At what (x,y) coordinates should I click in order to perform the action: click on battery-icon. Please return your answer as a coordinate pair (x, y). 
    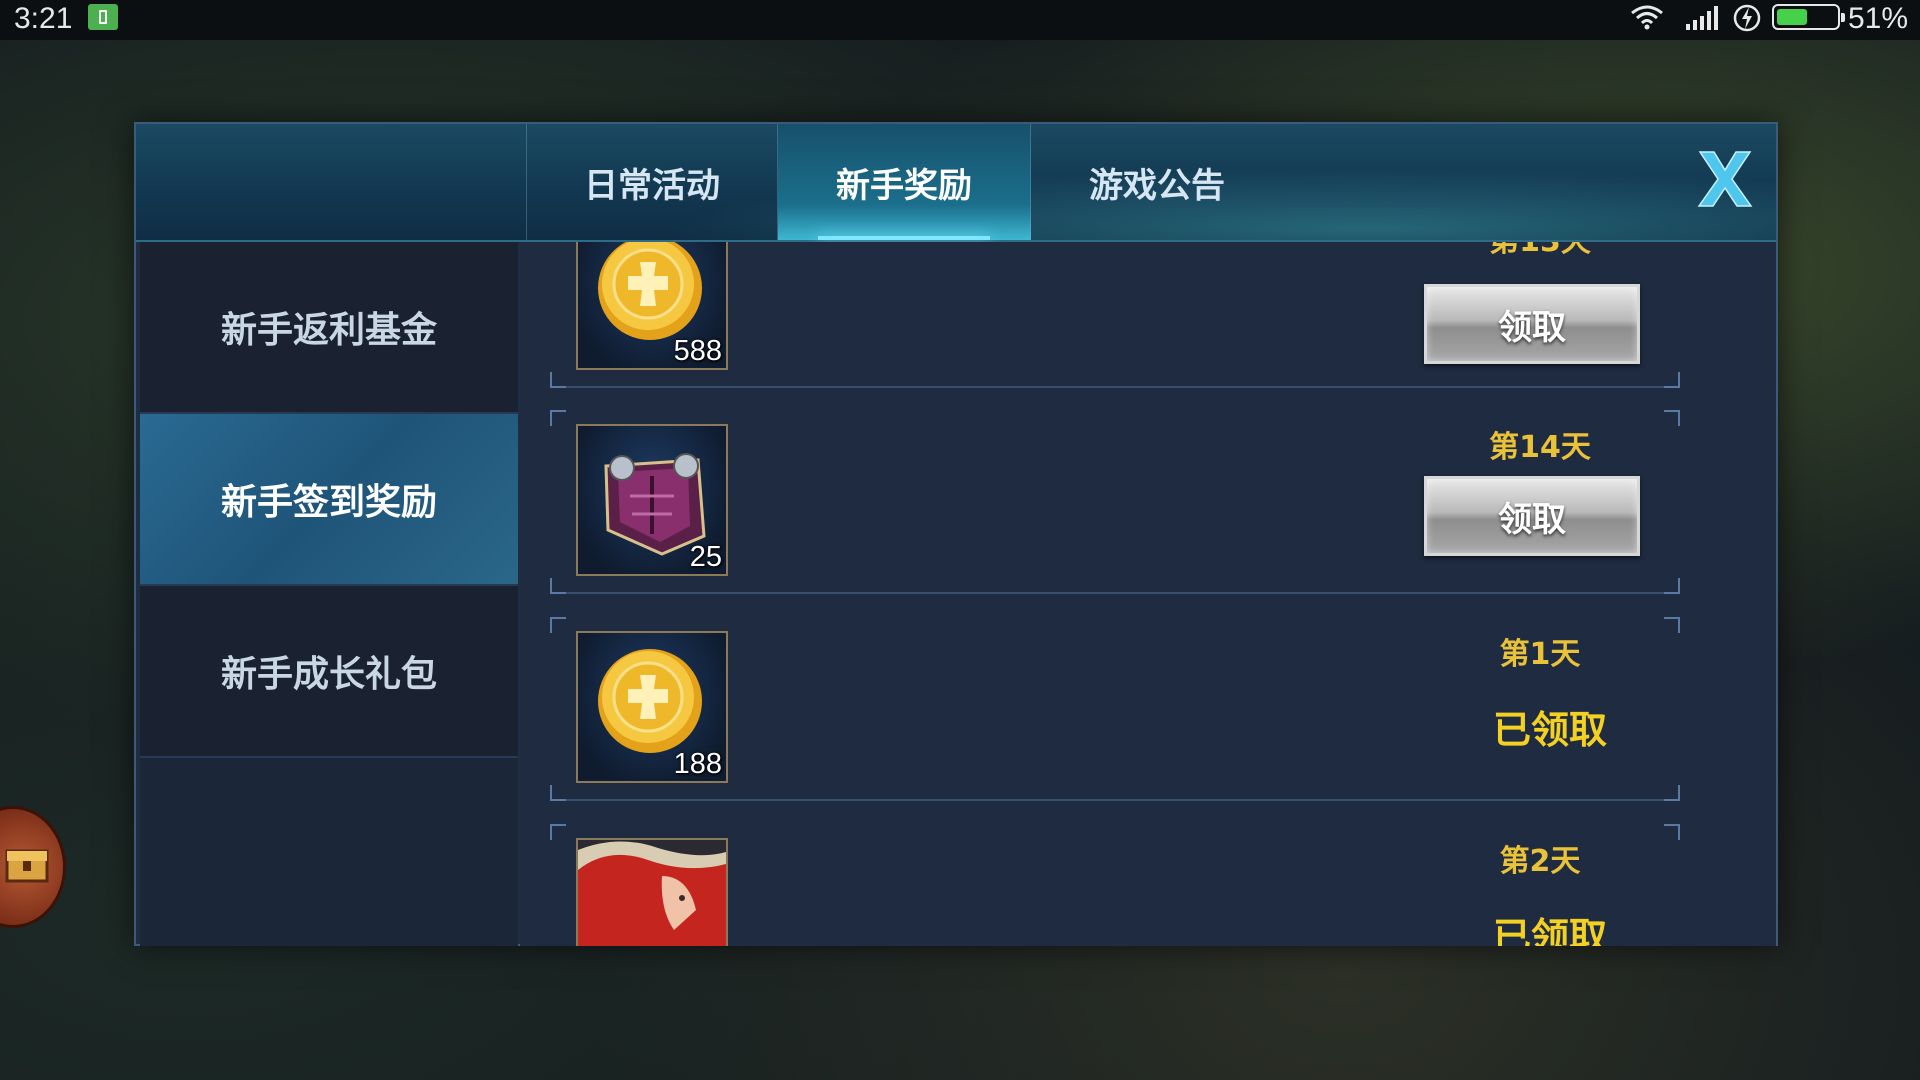
    Looking at the image, I should click on (1808, 17).